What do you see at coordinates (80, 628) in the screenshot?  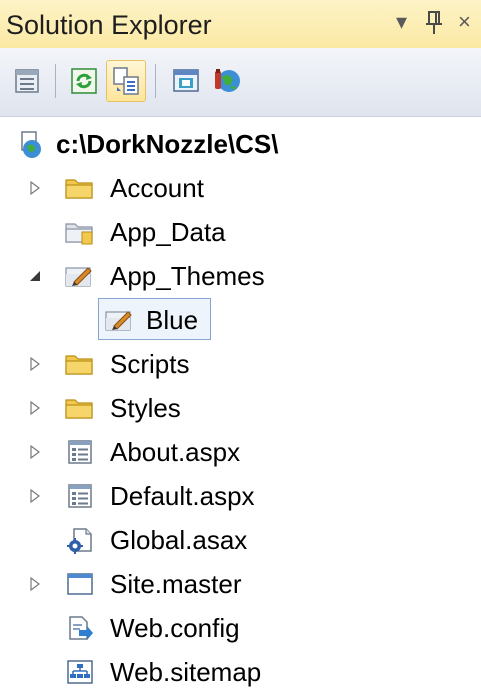 I see `config-file-icon` at bounding box center [80, 628].